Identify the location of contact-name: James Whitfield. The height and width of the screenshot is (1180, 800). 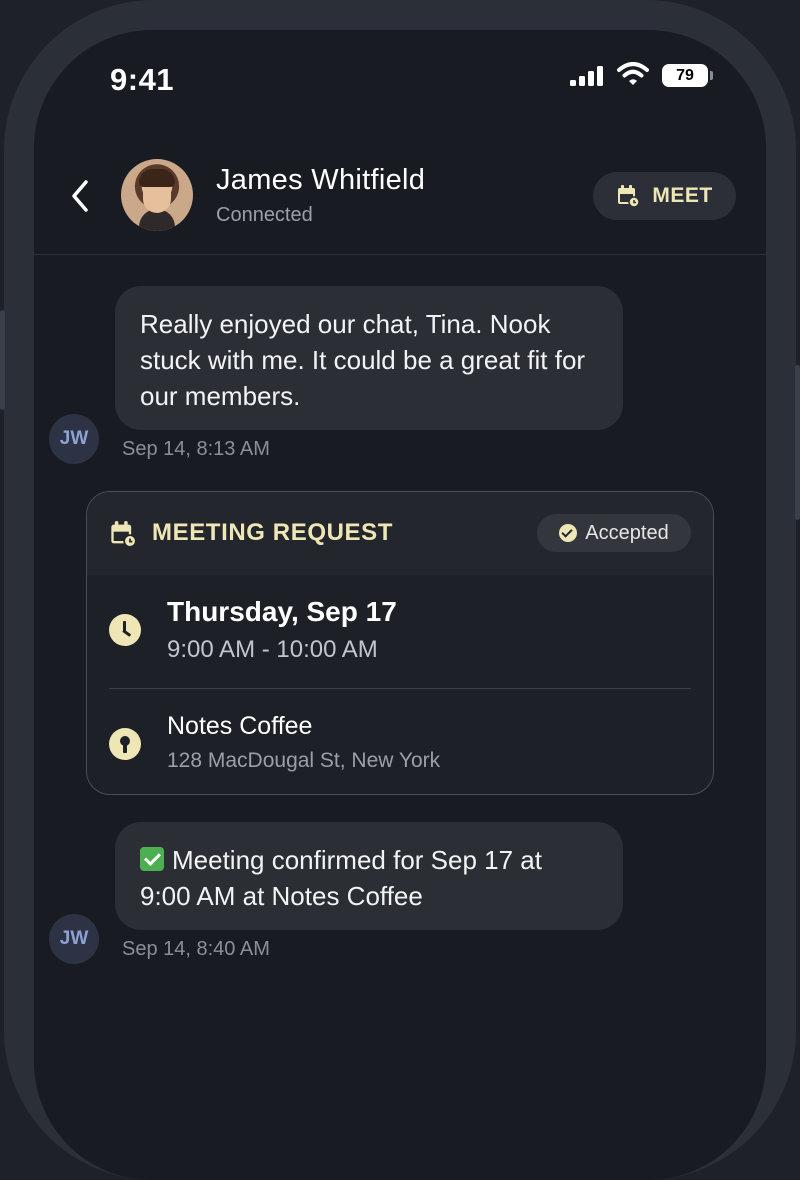
(320, 180).